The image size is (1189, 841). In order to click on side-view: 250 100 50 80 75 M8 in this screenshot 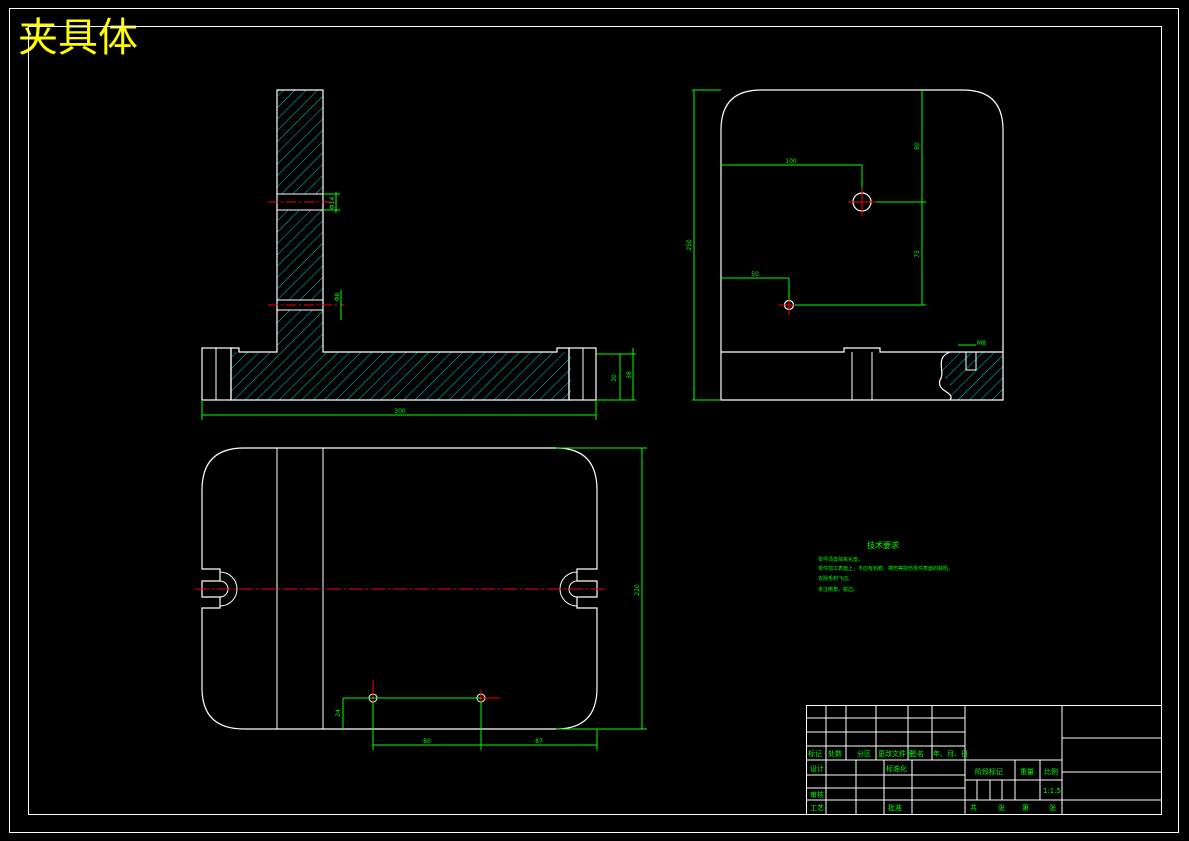, I will do `click(845, 245)`.